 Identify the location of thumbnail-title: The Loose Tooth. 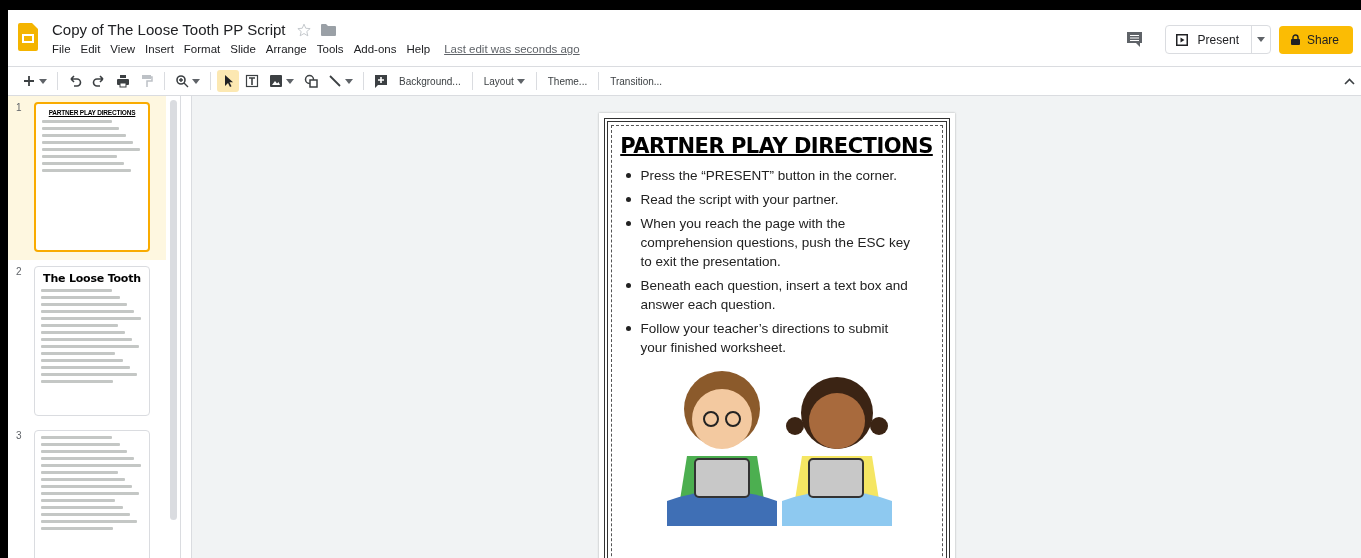
(92, 278).